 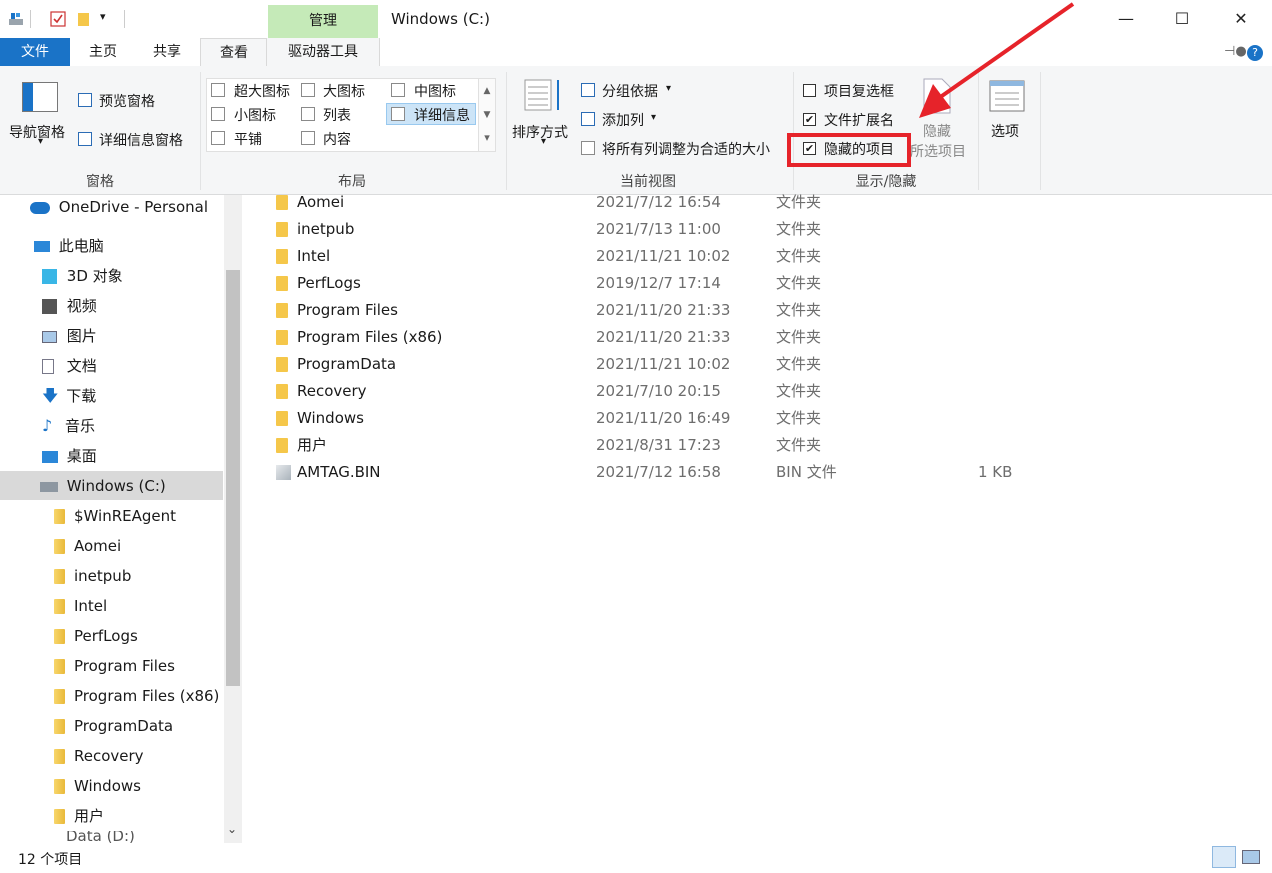 I want to click on hide-selected-line2: 所选项目, so click(x=938, y=151).